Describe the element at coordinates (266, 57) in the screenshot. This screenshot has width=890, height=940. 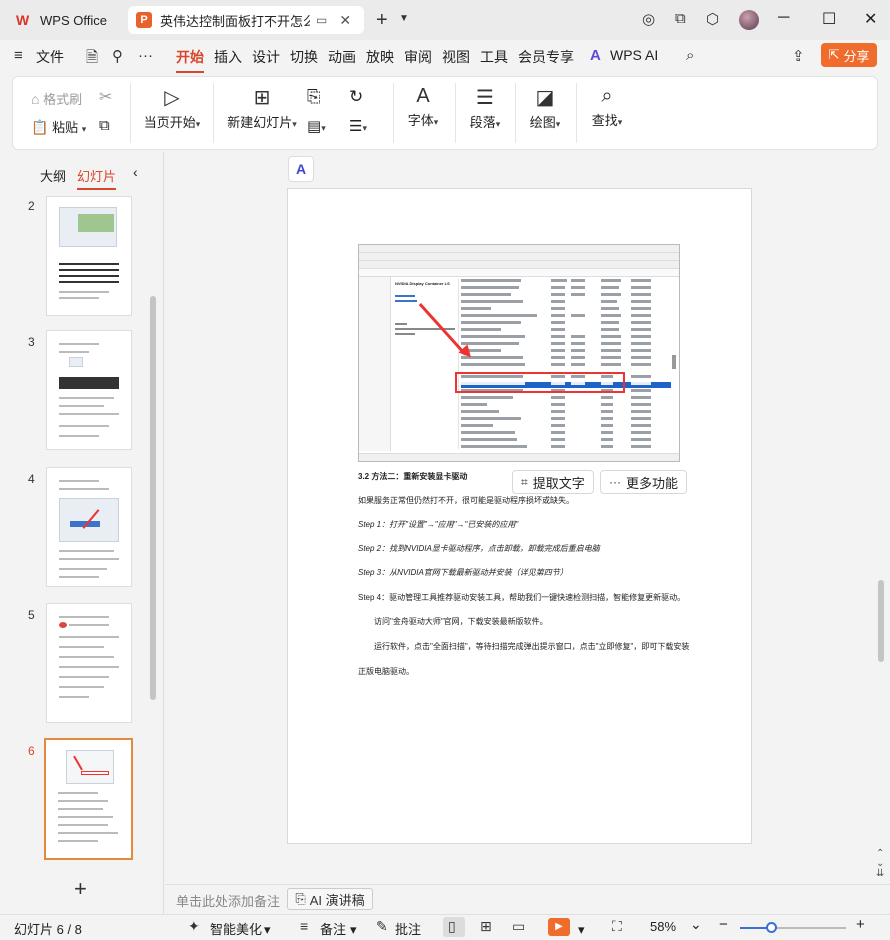
I see `menu-design: 设计` at that location.